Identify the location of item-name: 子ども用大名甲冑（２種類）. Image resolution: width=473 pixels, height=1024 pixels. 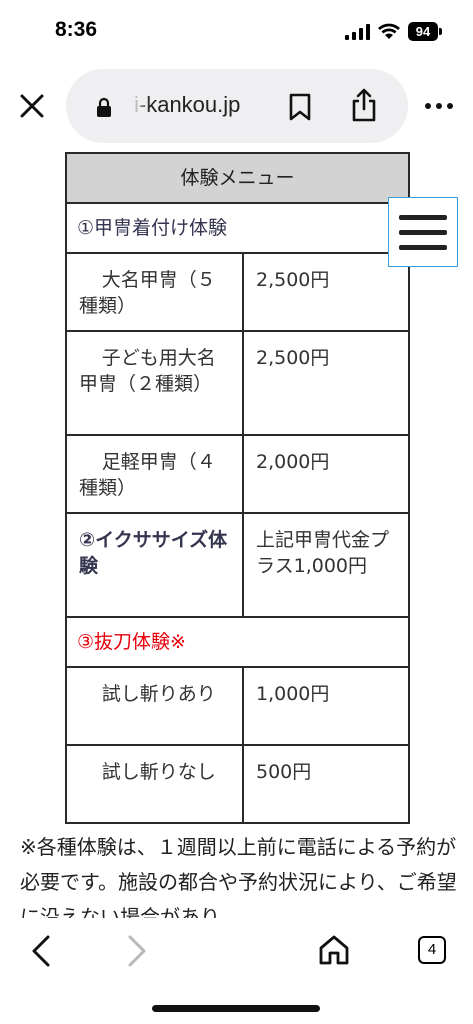
(154, 383).